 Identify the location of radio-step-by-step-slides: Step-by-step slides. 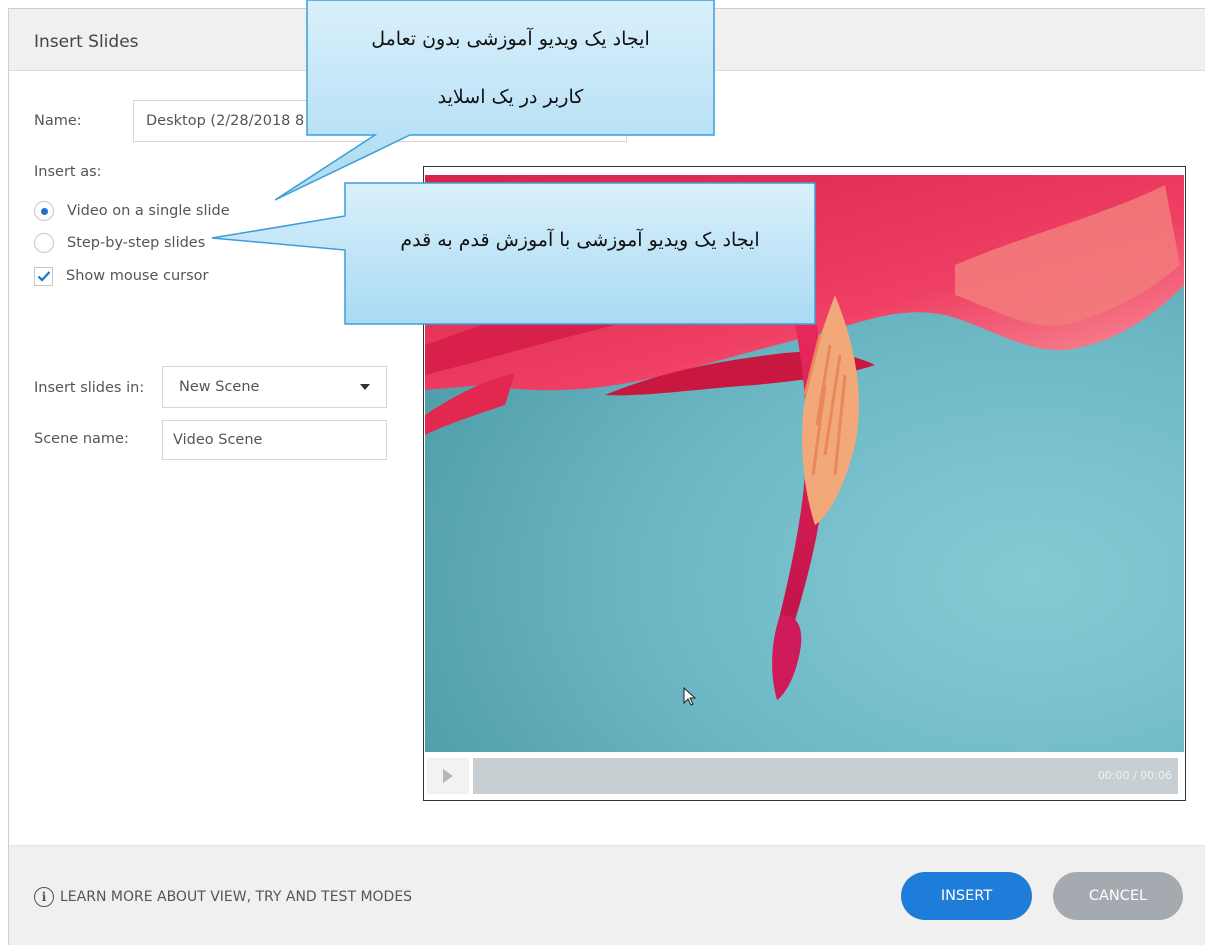
(119, 243).